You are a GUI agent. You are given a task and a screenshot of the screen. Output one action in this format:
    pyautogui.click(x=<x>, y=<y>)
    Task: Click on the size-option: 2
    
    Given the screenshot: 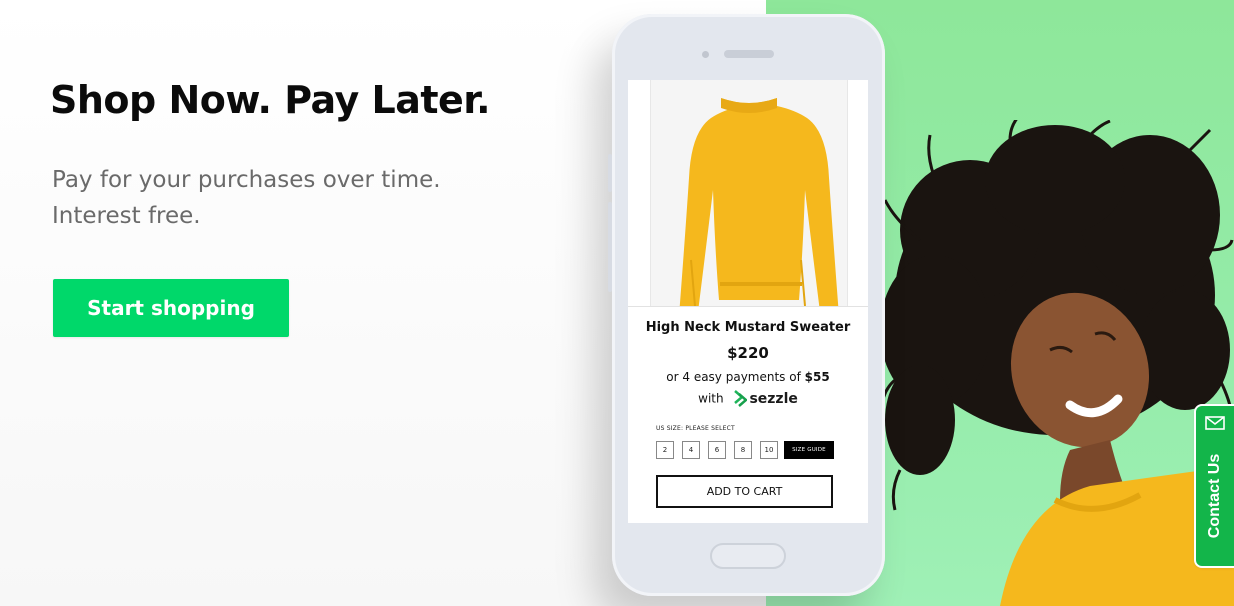 What is the action you would take?
    pyautogui.click(x=665, y=450)
    